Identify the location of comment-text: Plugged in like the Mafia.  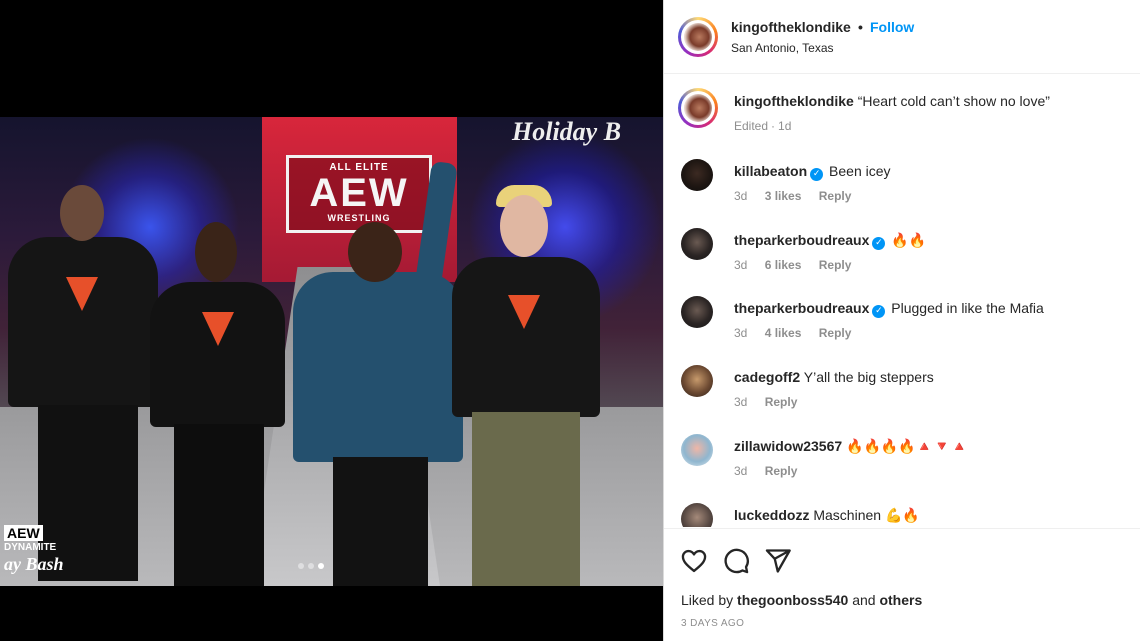
(967, 308).